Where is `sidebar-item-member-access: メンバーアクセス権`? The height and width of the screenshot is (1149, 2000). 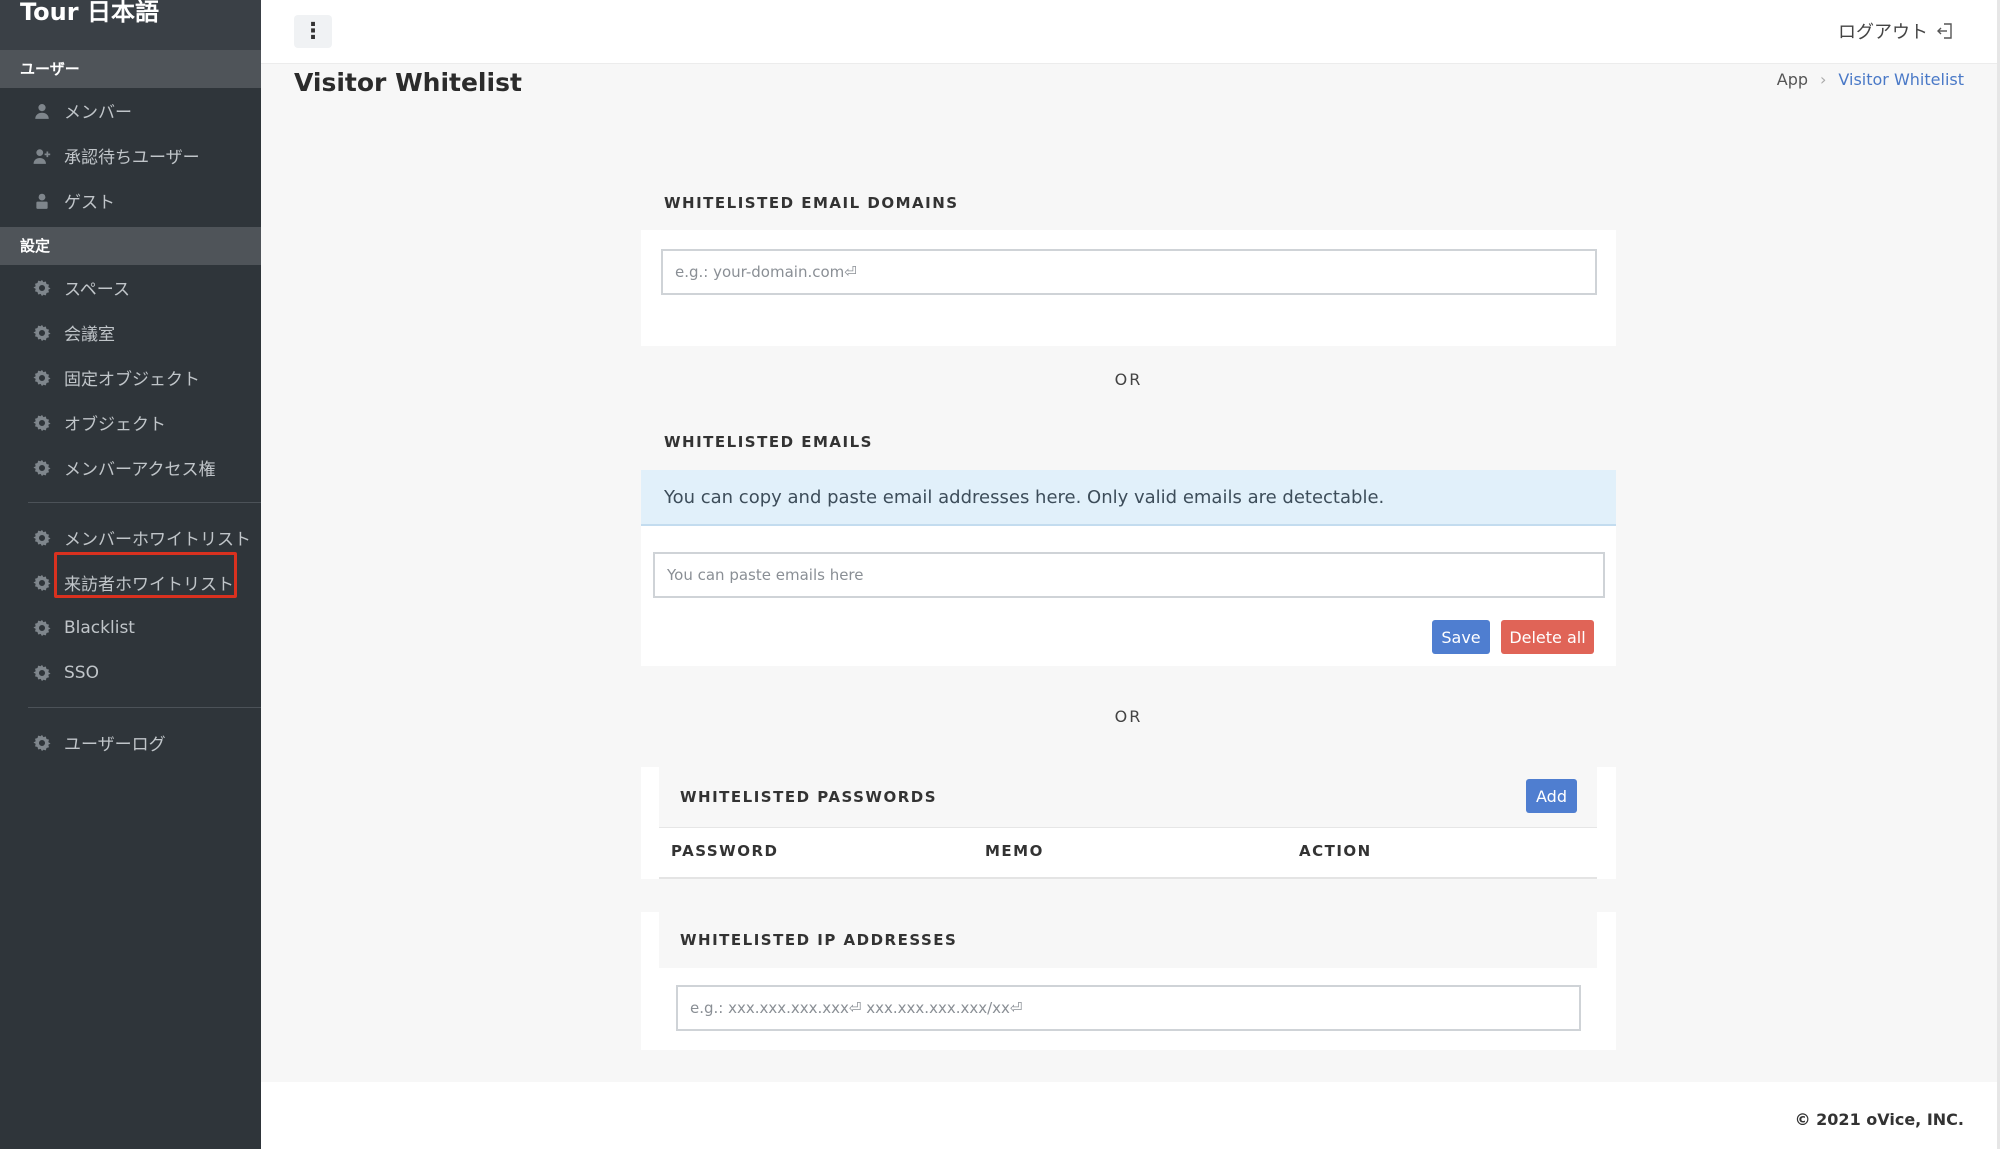
sidebar-item-member-access: メンバーアクセス権 is located at coordinates (130, 467).